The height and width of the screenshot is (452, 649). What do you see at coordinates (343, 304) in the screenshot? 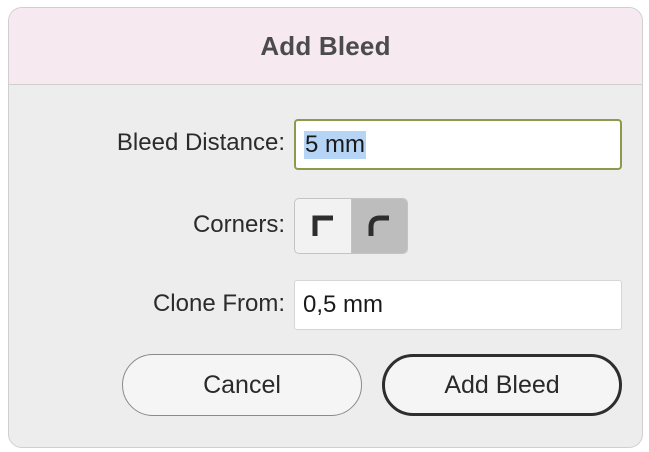
I see `clone-from-value: 0,5 mm` at bounding box center [343, 304].